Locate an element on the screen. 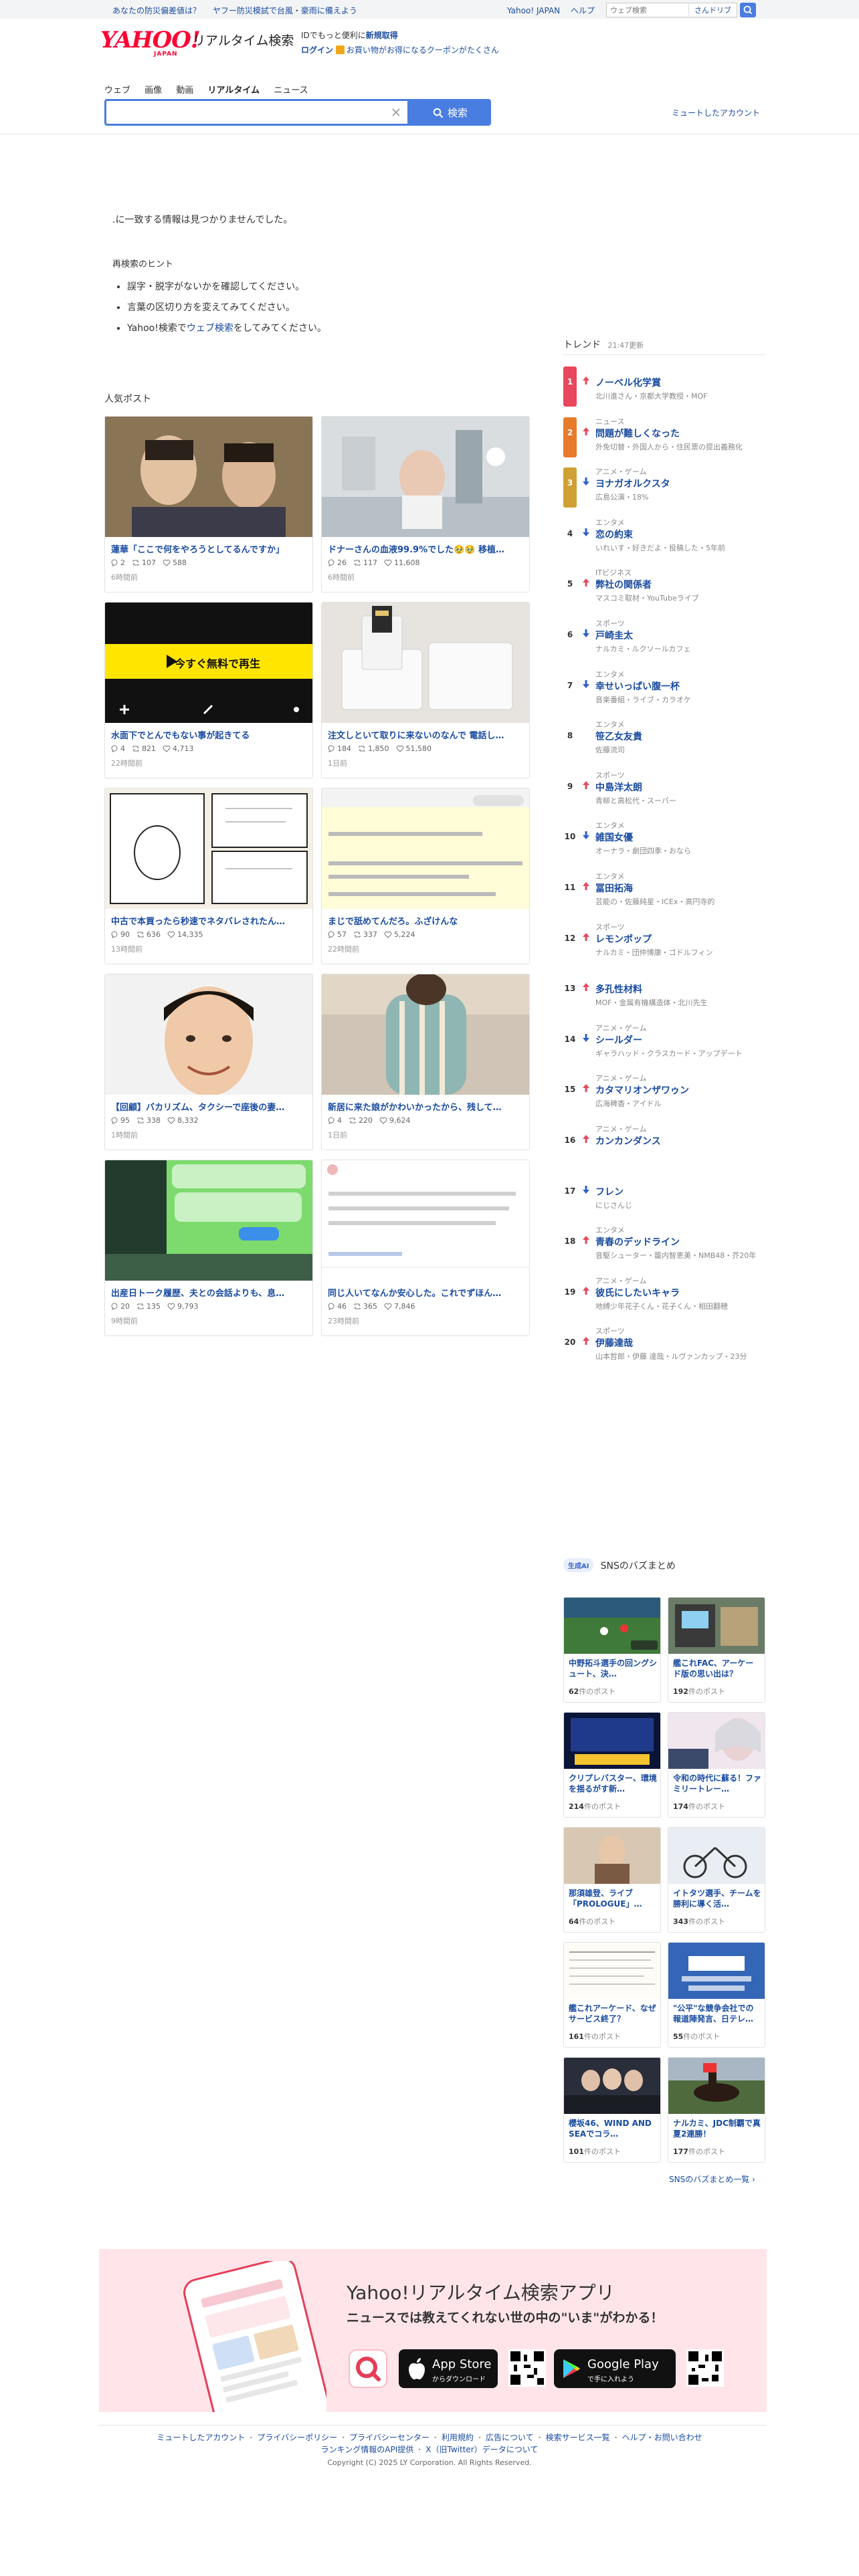 The height and width of the screenshot is (2576, 859). footer-link: ランキング情報のAPI提供 is located at coordinates (367, 2449).